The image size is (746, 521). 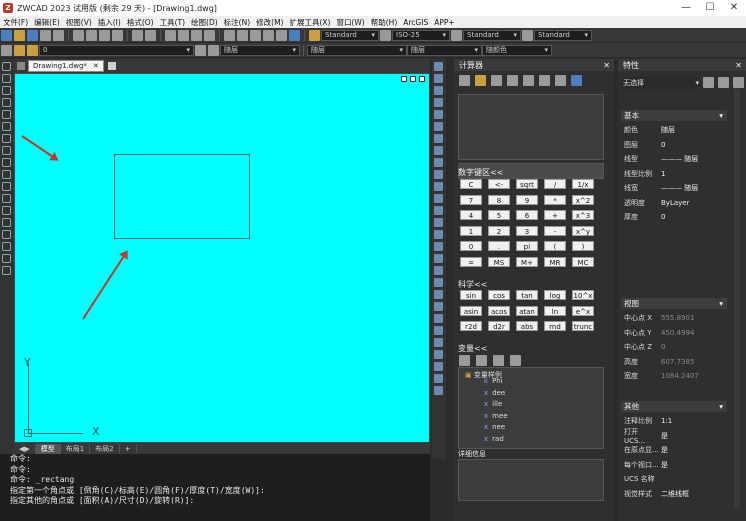 What do you see at coordinates (499, 230) in the screenshot?
I see `numpad-button: 2` at bounding box center [499, 230].